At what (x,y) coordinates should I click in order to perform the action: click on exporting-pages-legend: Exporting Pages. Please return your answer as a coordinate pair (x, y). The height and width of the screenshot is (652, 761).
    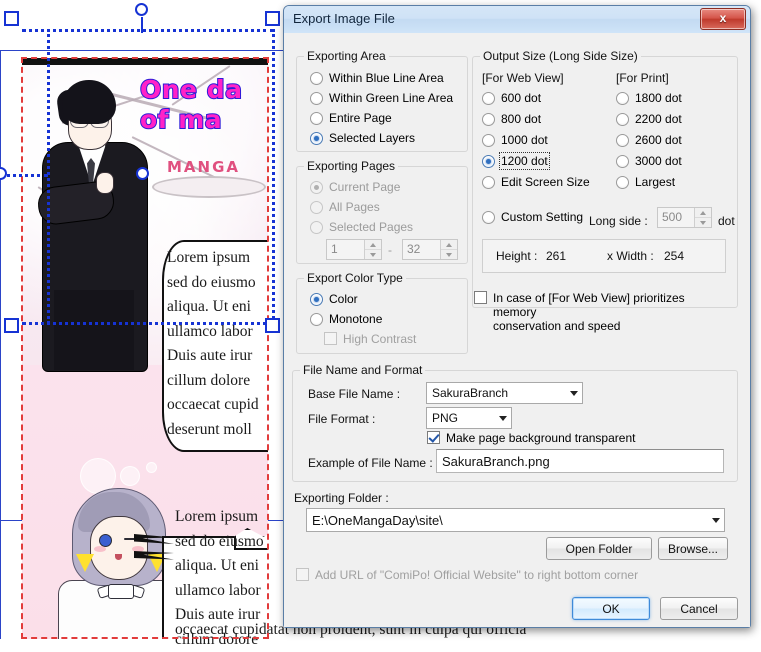
    Looking at the image, I should click on (351, 166).